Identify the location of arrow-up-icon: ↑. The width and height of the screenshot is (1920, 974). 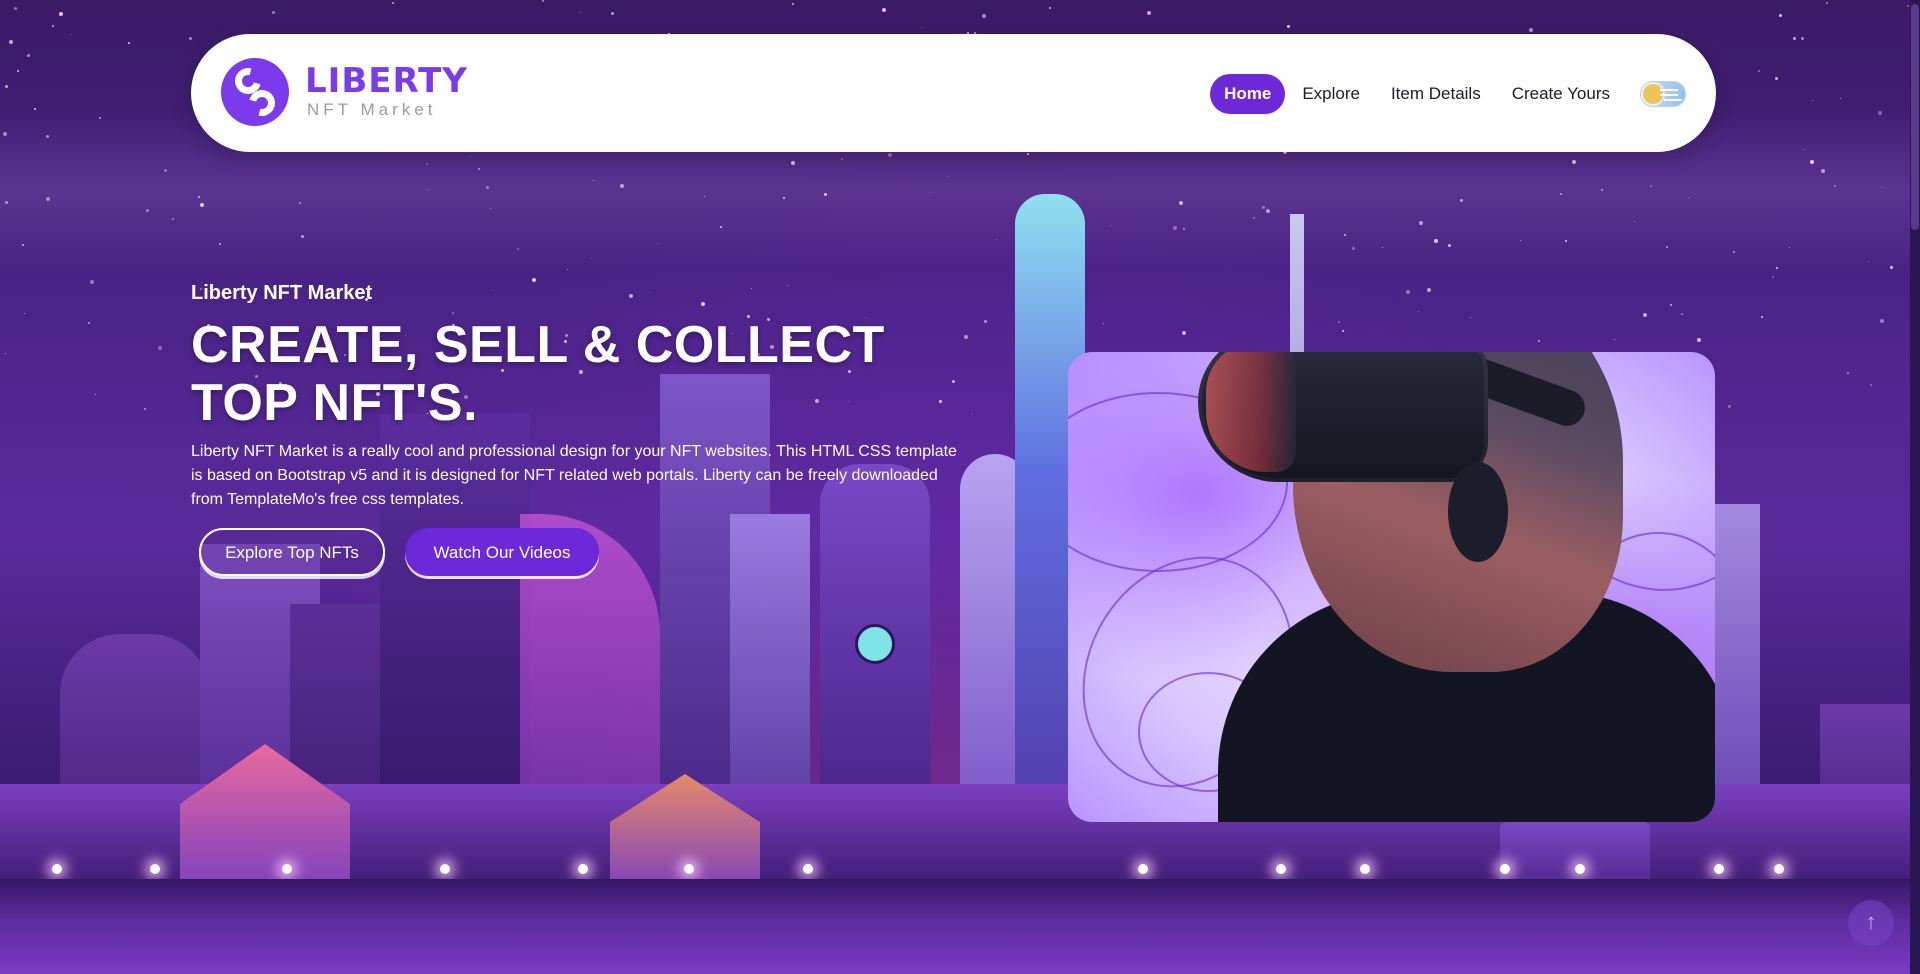
(1871, 923).